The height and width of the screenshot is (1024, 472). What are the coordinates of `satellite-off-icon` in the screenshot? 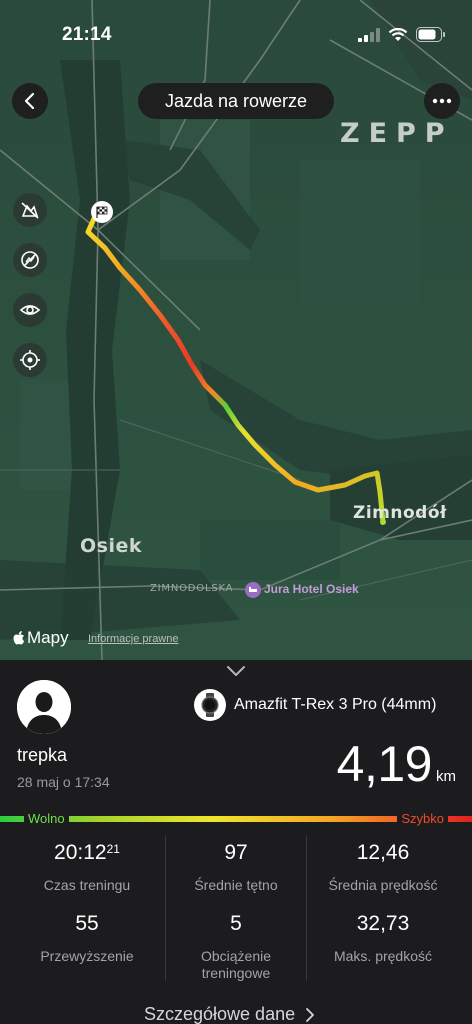 It's located at (30, 210).